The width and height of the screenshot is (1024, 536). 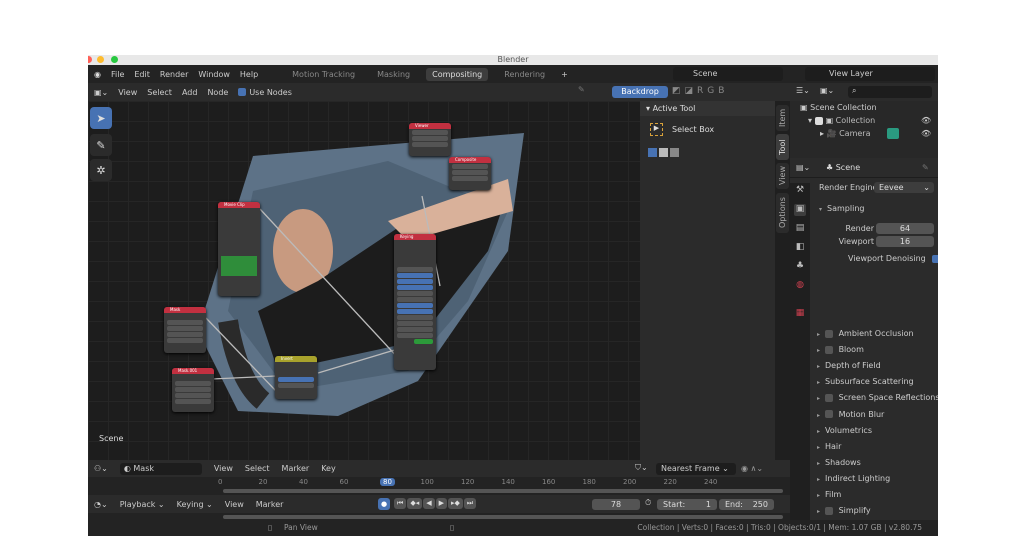 What do you see at coordinates (839, 463) in the screenshot?
I see `panel-shadows: ▸ Shadows` at bounding box center [839, 463].